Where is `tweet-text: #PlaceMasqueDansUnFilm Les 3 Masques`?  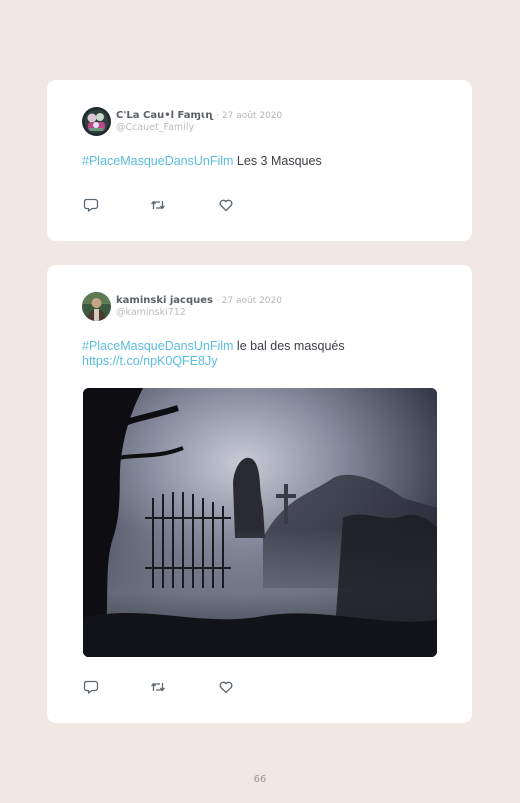 tweet-text: #PlaceMasqueDansUnFilm Les 3 Masques is located at coordinates (262, 161).